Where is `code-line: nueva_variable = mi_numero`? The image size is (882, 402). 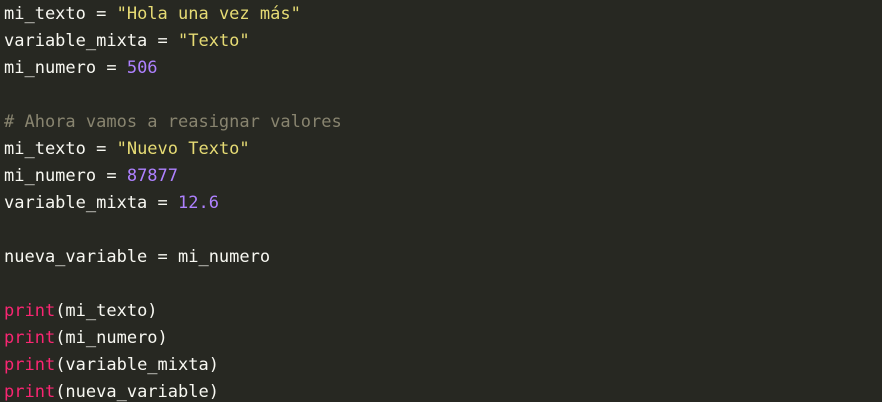 code-line: nueva_variable = mi_numero is located at coordinates (137, 257).